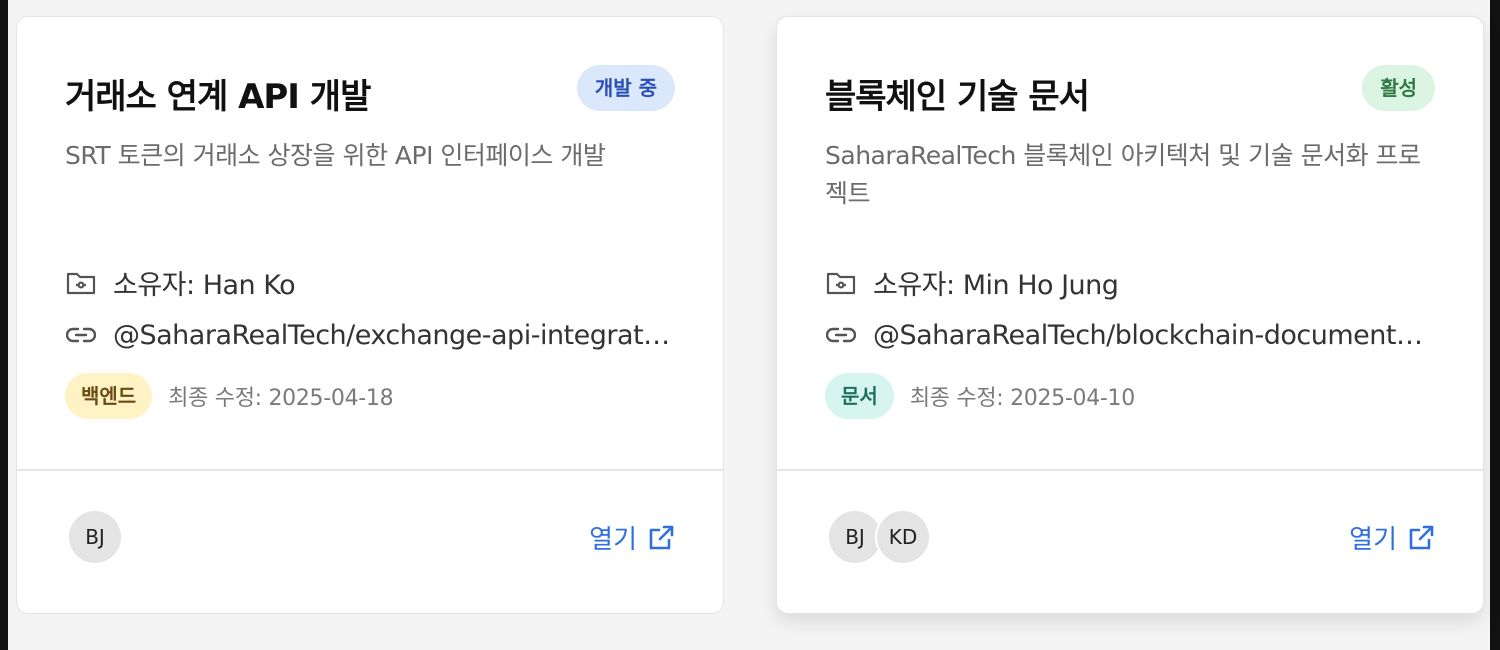 Image resolution: width=1500 pixels, height=650 pixels. Describe the element at coordinates (1022, 398) in the screenshot. I see `last-modified: 최종 수정: 2025-04-10` at that location.